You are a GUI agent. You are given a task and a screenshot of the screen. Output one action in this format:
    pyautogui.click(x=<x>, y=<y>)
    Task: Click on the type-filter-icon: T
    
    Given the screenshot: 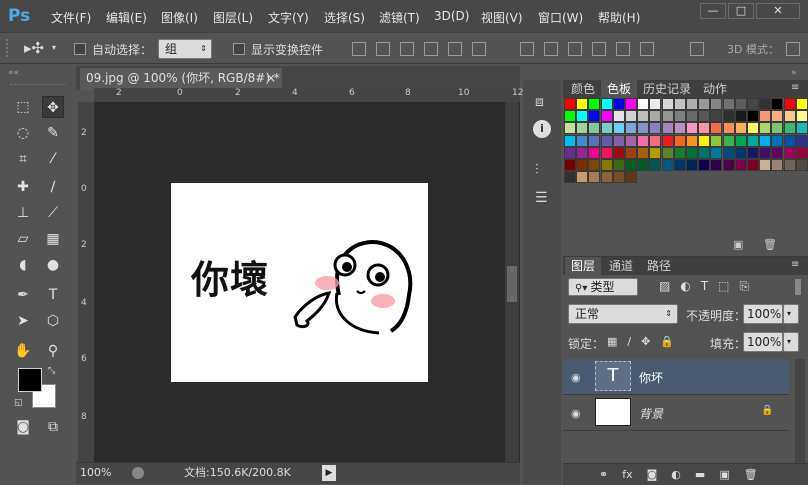 What is the action you would take?
    pyautogui.click(x=704, y=286)
    